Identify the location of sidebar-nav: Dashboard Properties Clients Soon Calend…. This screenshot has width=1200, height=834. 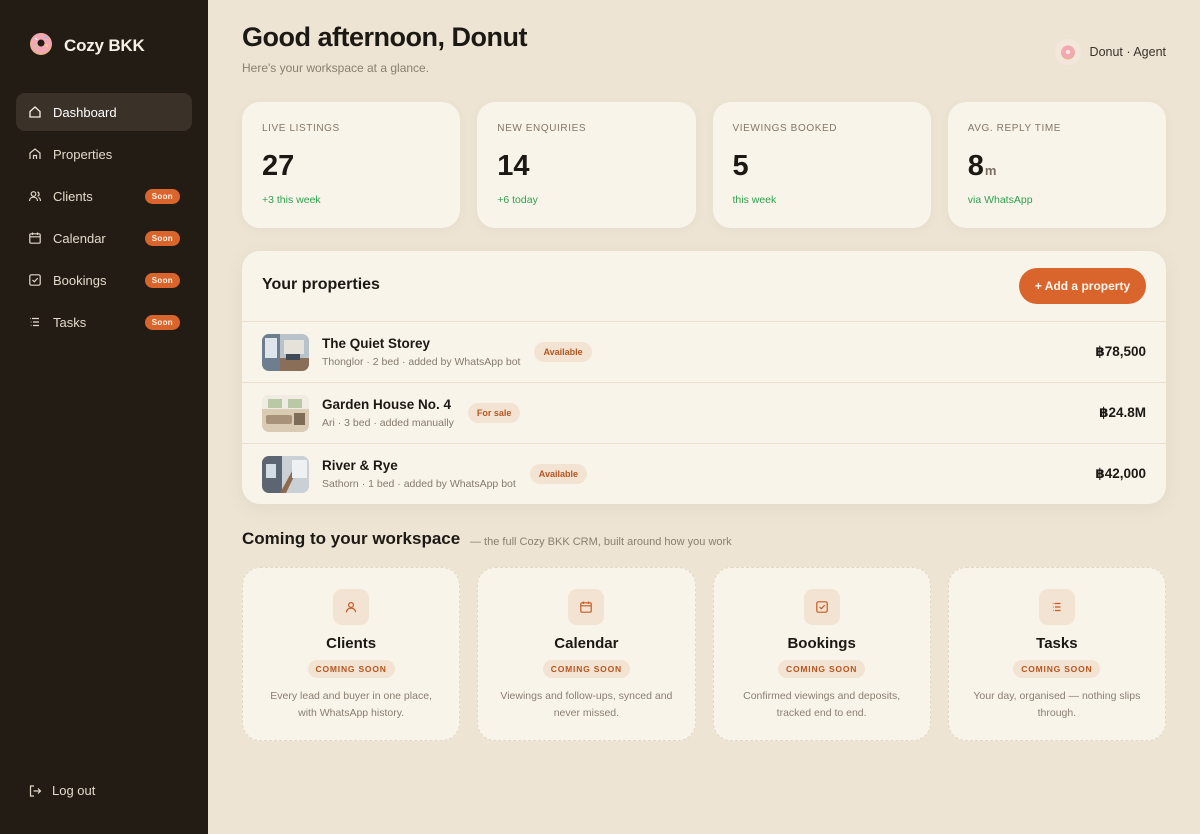
(104, 219).